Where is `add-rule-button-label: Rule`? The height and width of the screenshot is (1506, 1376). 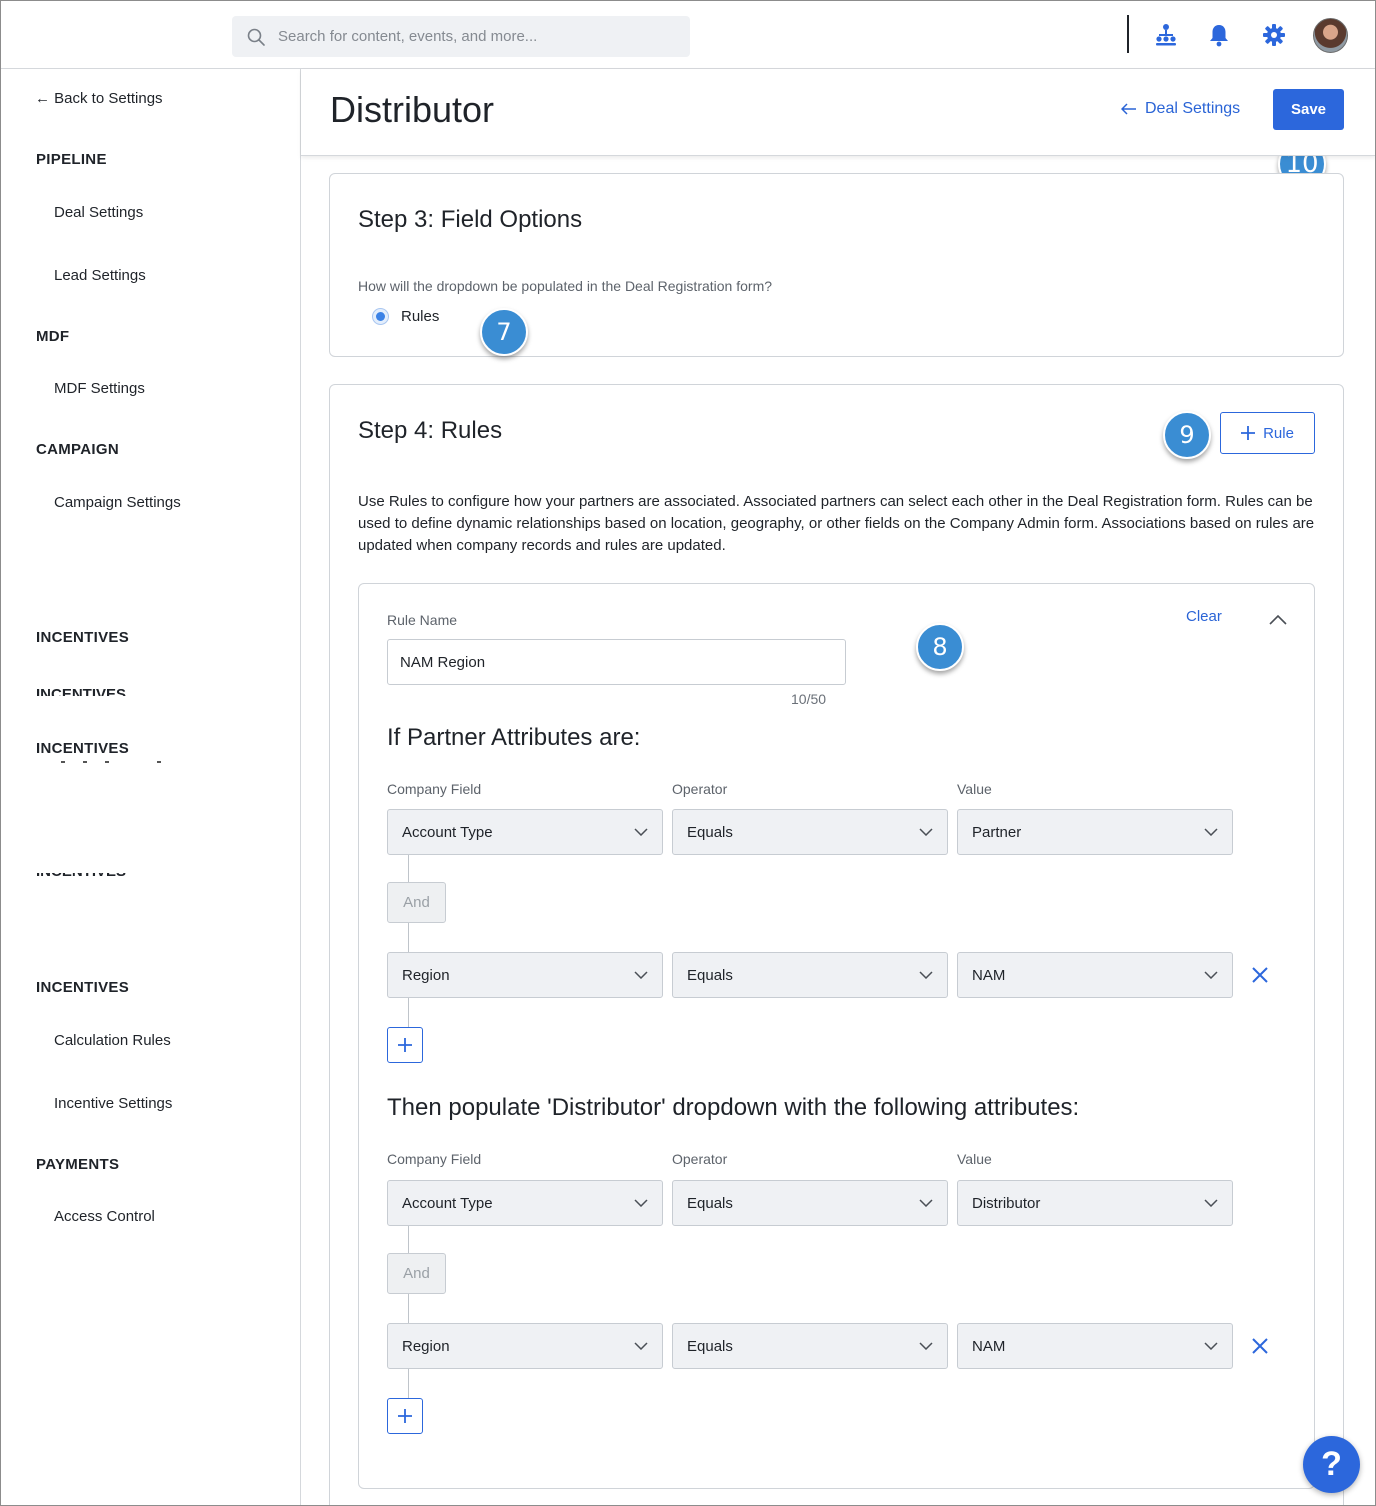
add-rule-button-label: Rule is located at coordinates (1278, 433).